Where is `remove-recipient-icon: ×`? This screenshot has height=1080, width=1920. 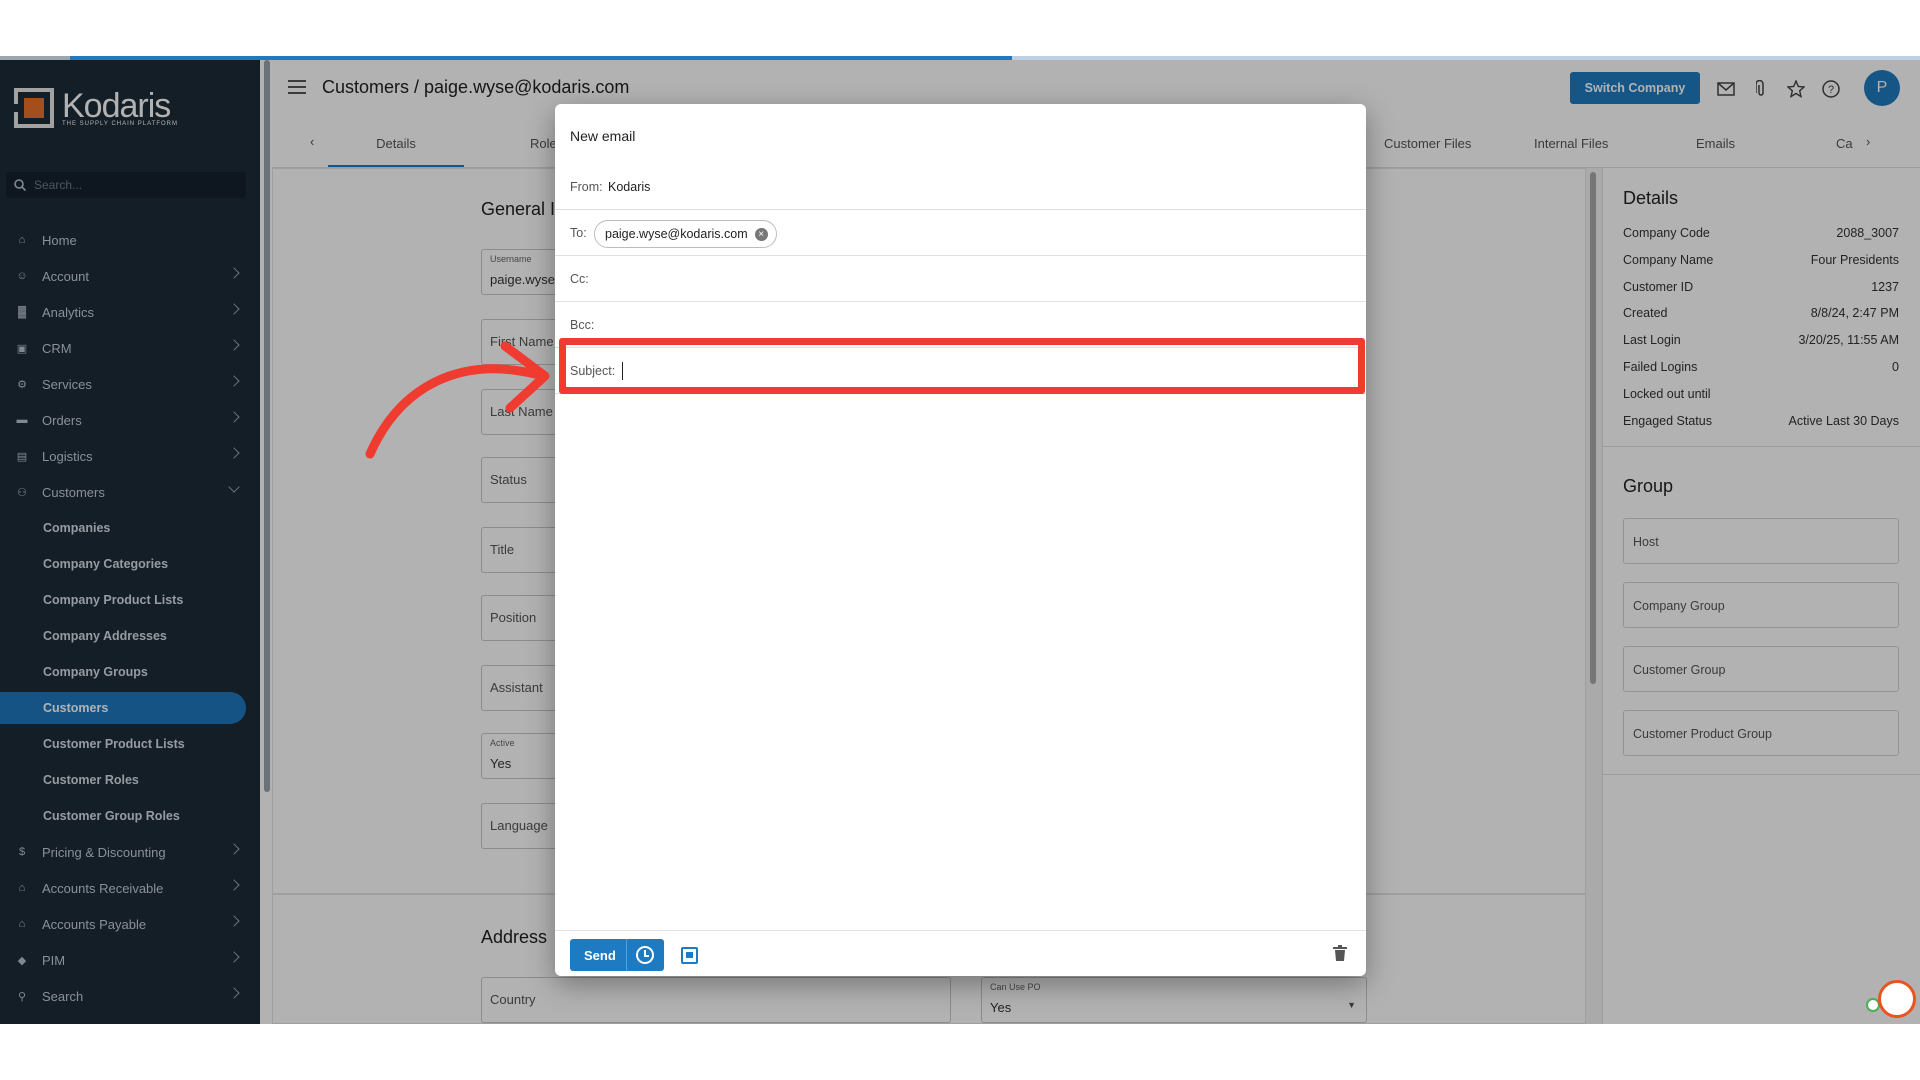 remove-recipient-icon: × is located at coordinates (761, 234).